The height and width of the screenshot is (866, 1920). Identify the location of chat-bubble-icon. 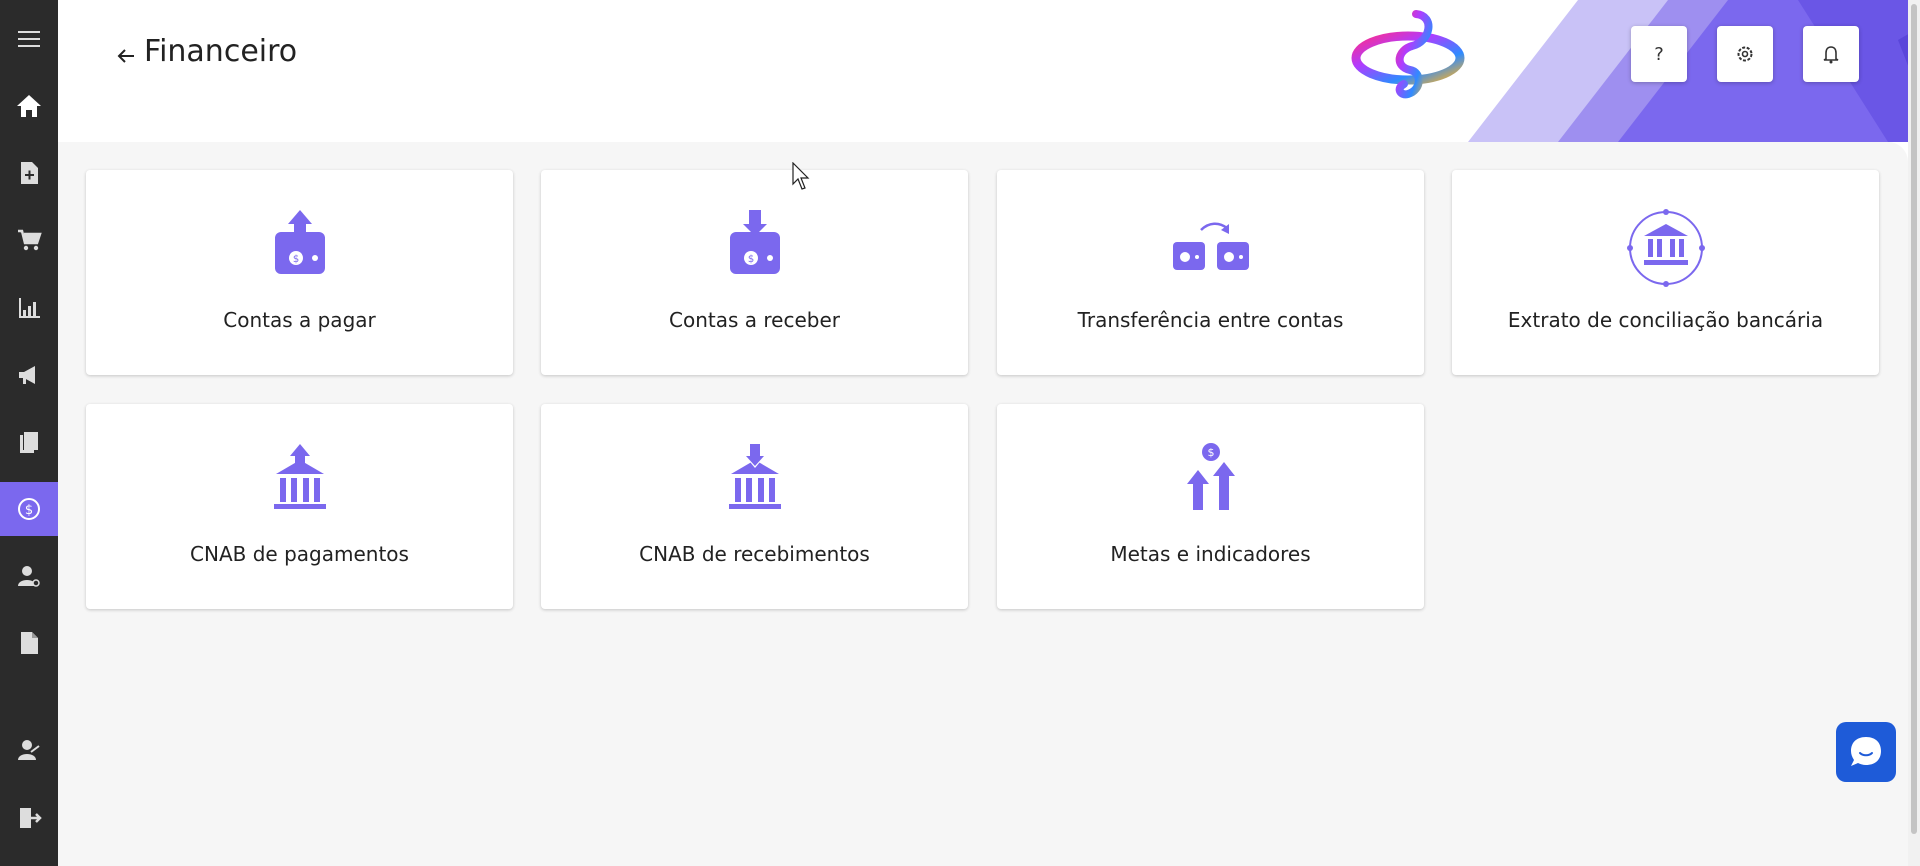
(1866, 751).